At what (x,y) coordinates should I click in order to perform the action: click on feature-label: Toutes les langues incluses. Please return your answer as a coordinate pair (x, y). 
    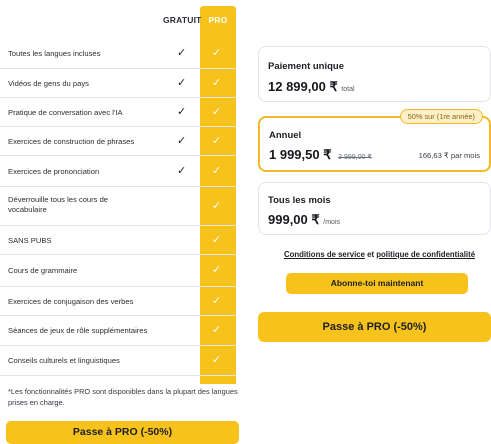
    Looking at the image, I should click on (54, 53).